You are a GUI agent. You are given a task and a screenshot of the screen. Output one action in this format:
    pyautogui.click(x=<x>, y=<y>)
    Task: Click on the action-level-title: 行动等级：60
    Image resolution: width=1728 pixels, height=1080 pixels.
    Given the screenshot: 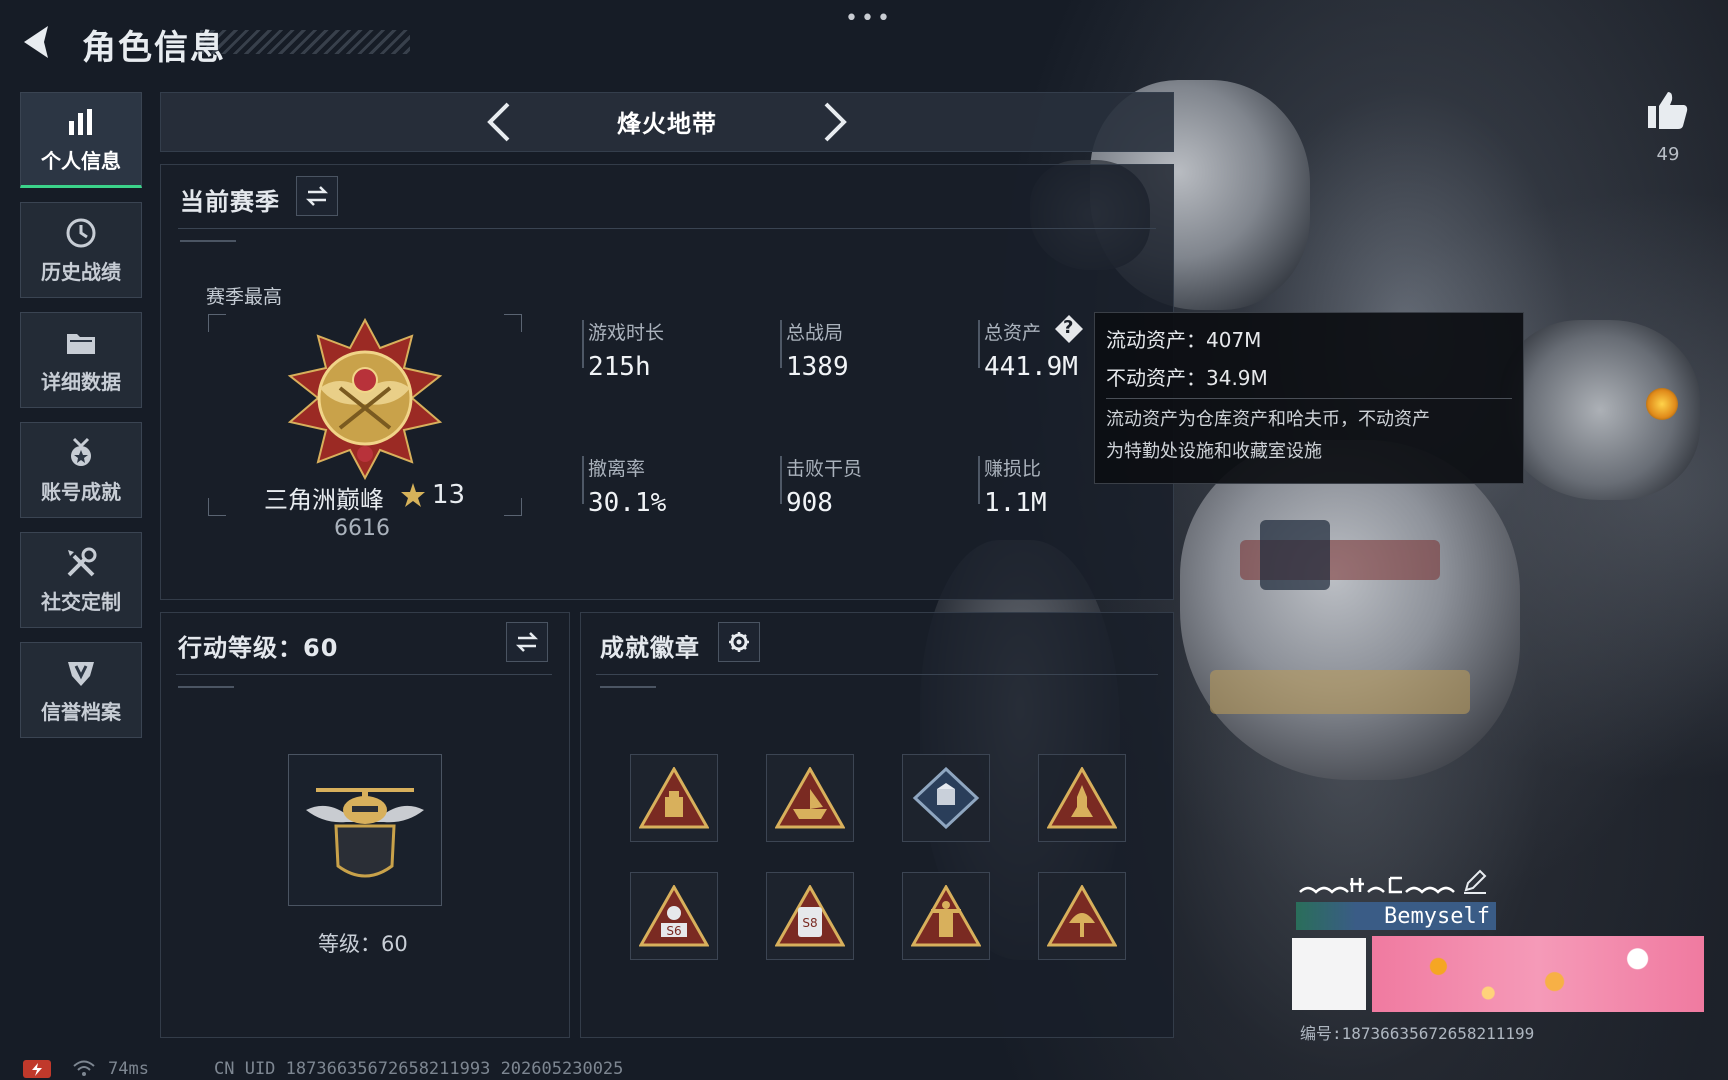 What is the action you would take?
    pyautogui.click(x=258, y=648)
    